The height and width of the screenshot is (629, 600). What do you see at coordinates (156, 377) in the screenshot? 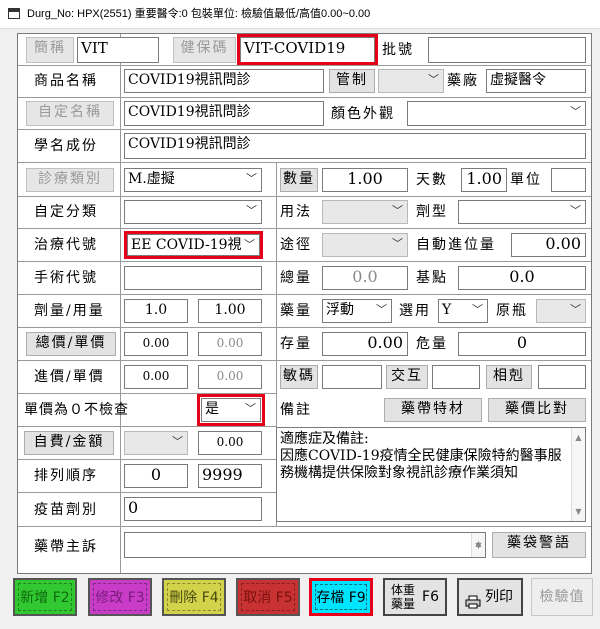
I see `in-price-field: 0.00` at bounding box center [156, 377].